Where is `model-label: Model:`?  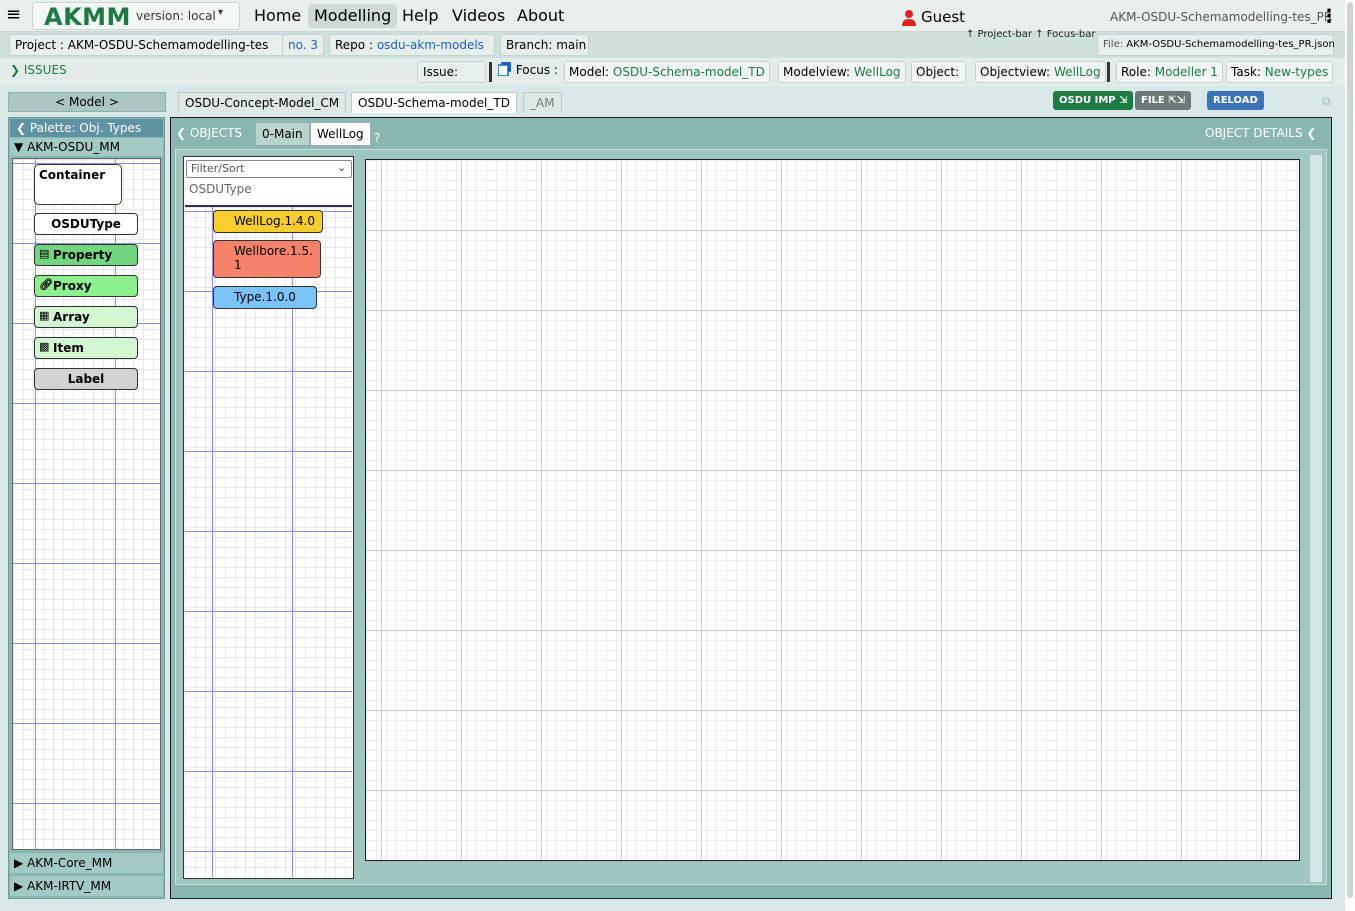 model-label: Model: is located at coordinates (589, 72).